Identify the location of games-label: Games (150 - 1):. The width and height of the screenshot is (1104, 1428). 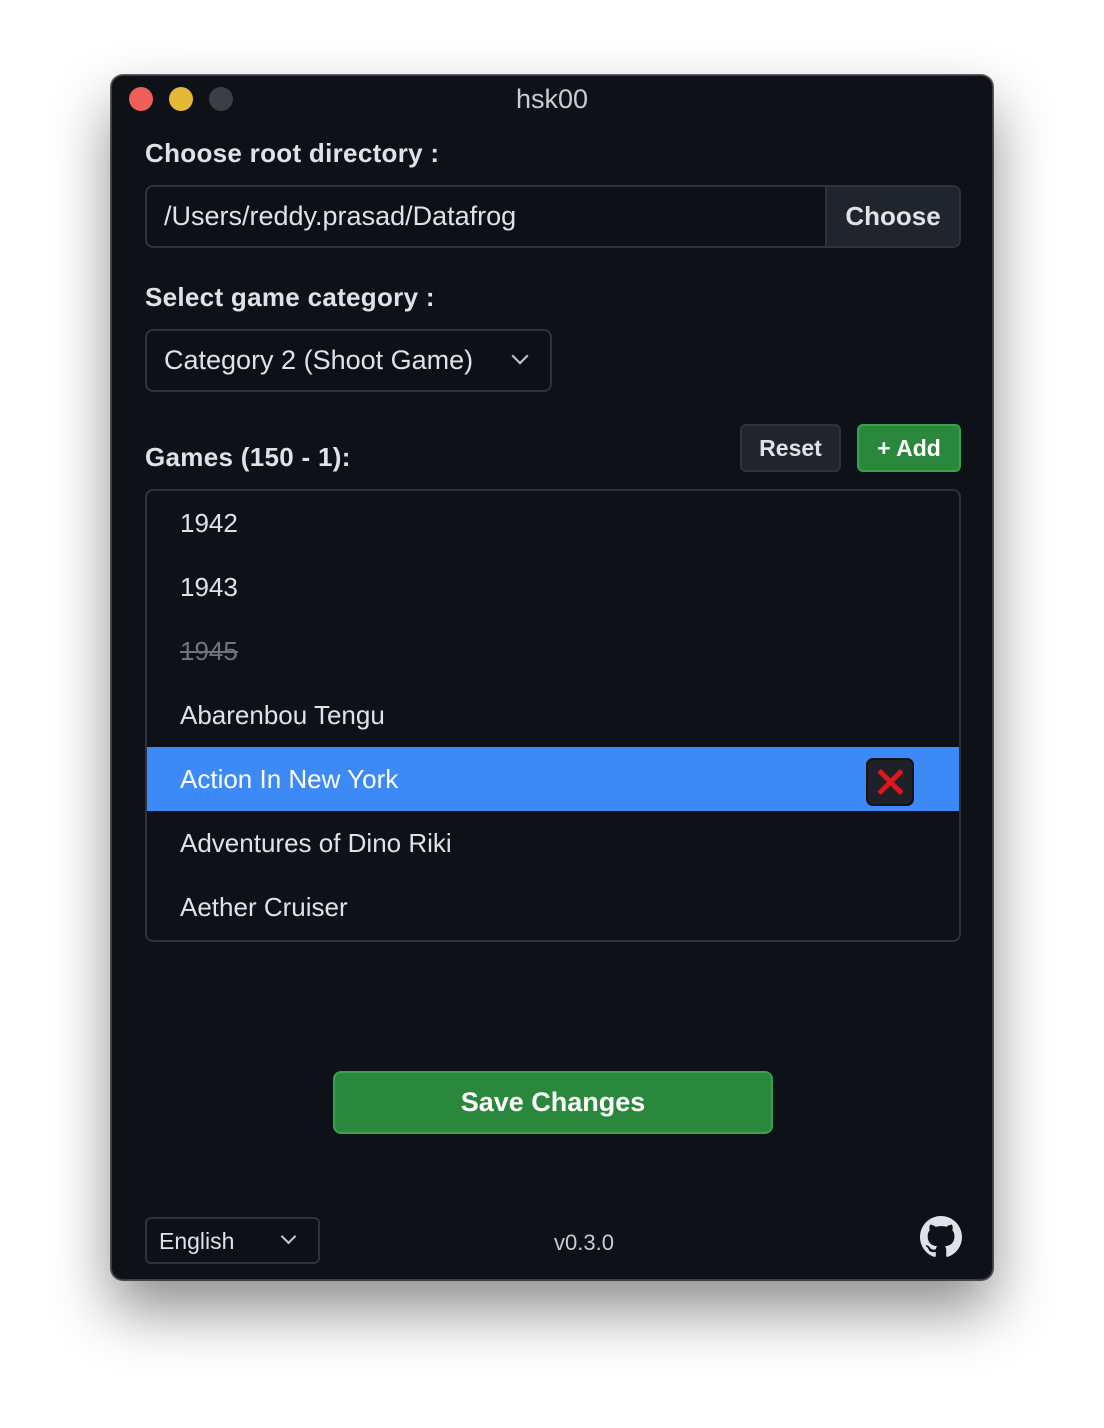
(248, 457).